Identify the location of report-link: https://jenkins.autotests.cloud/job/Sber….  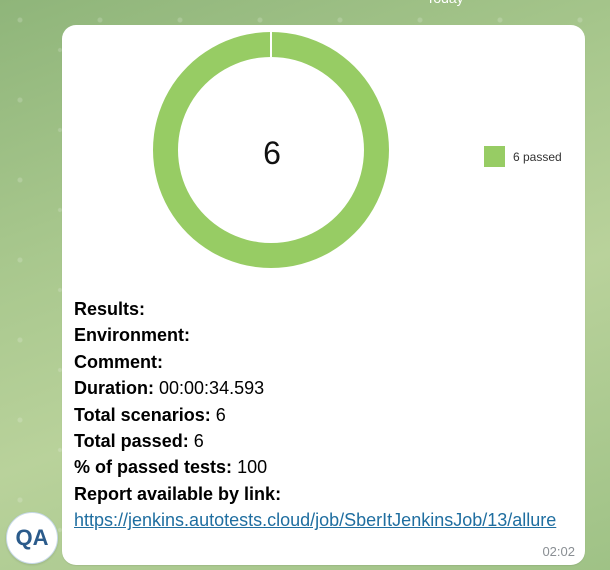
(315, 520).